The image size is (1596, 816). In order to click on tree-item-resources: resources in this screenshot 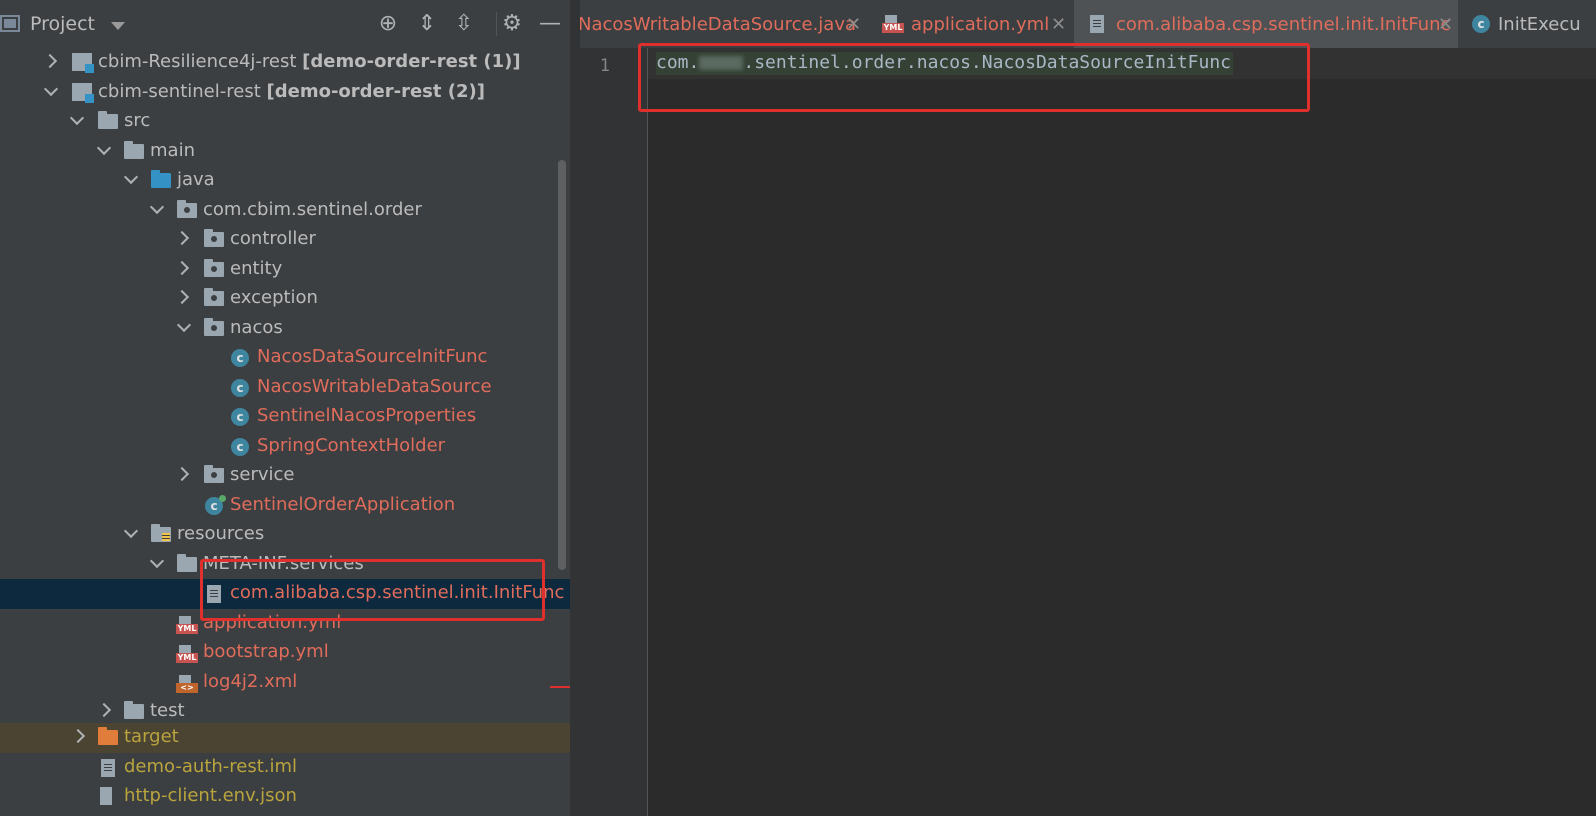, I will do `click(286, 535)`.